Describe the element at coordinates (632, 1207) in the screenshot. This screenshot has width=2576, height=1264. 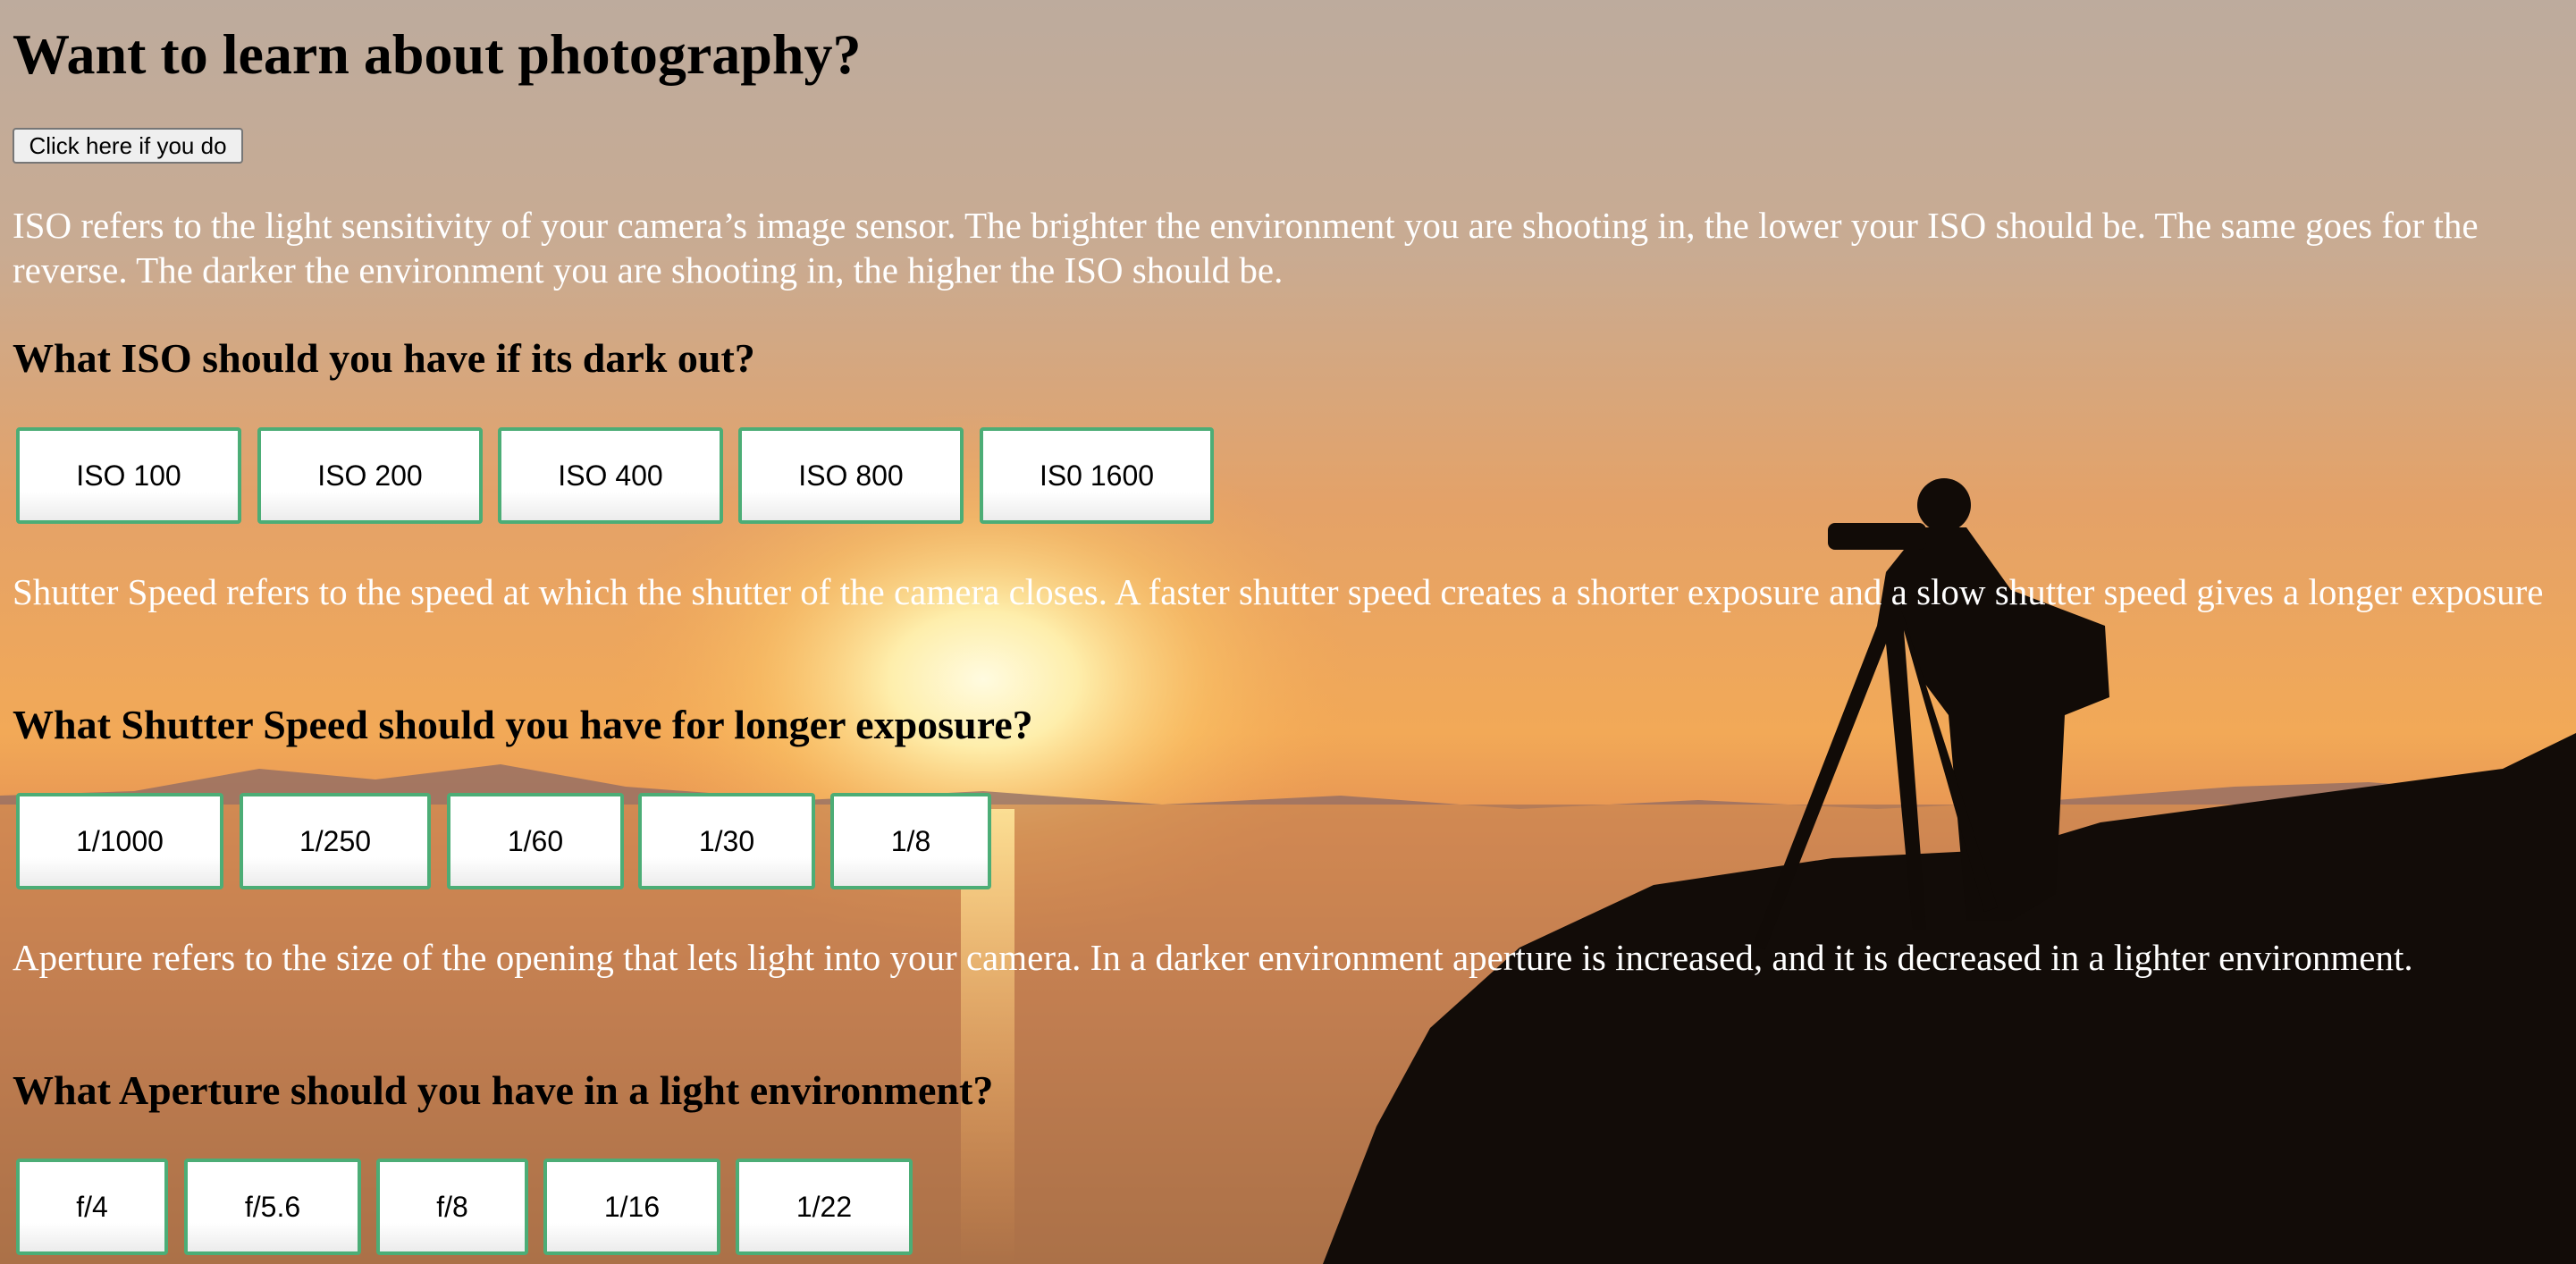
I see `aperture-option-1-16: 1/16` at that location.